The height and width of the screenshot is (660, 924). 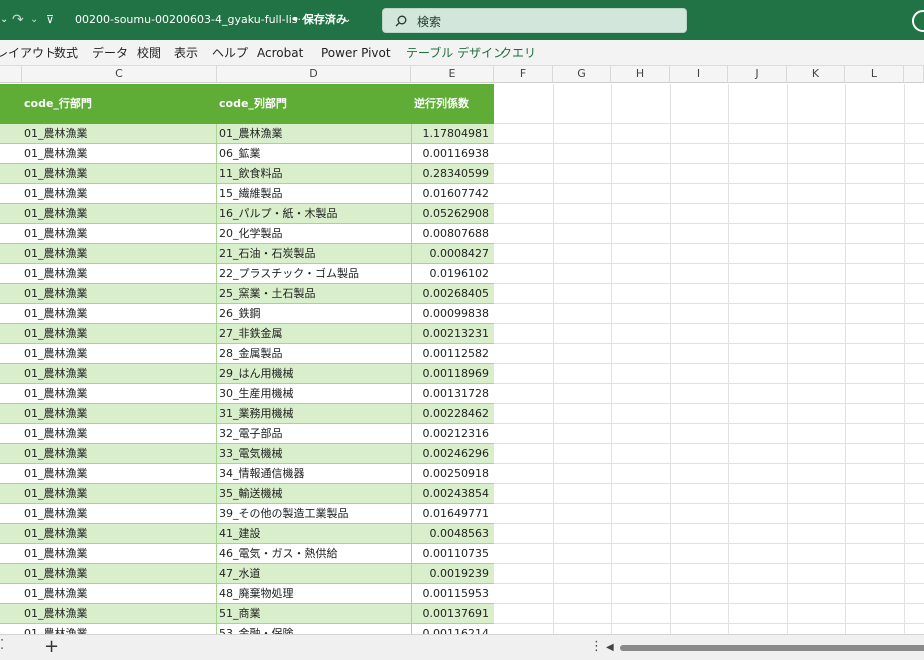 What do you see at coordinates (314, 194) in the screenshot?
I see `cell-column-sector: 15_繊維製品` at bounding box center [314, 194].